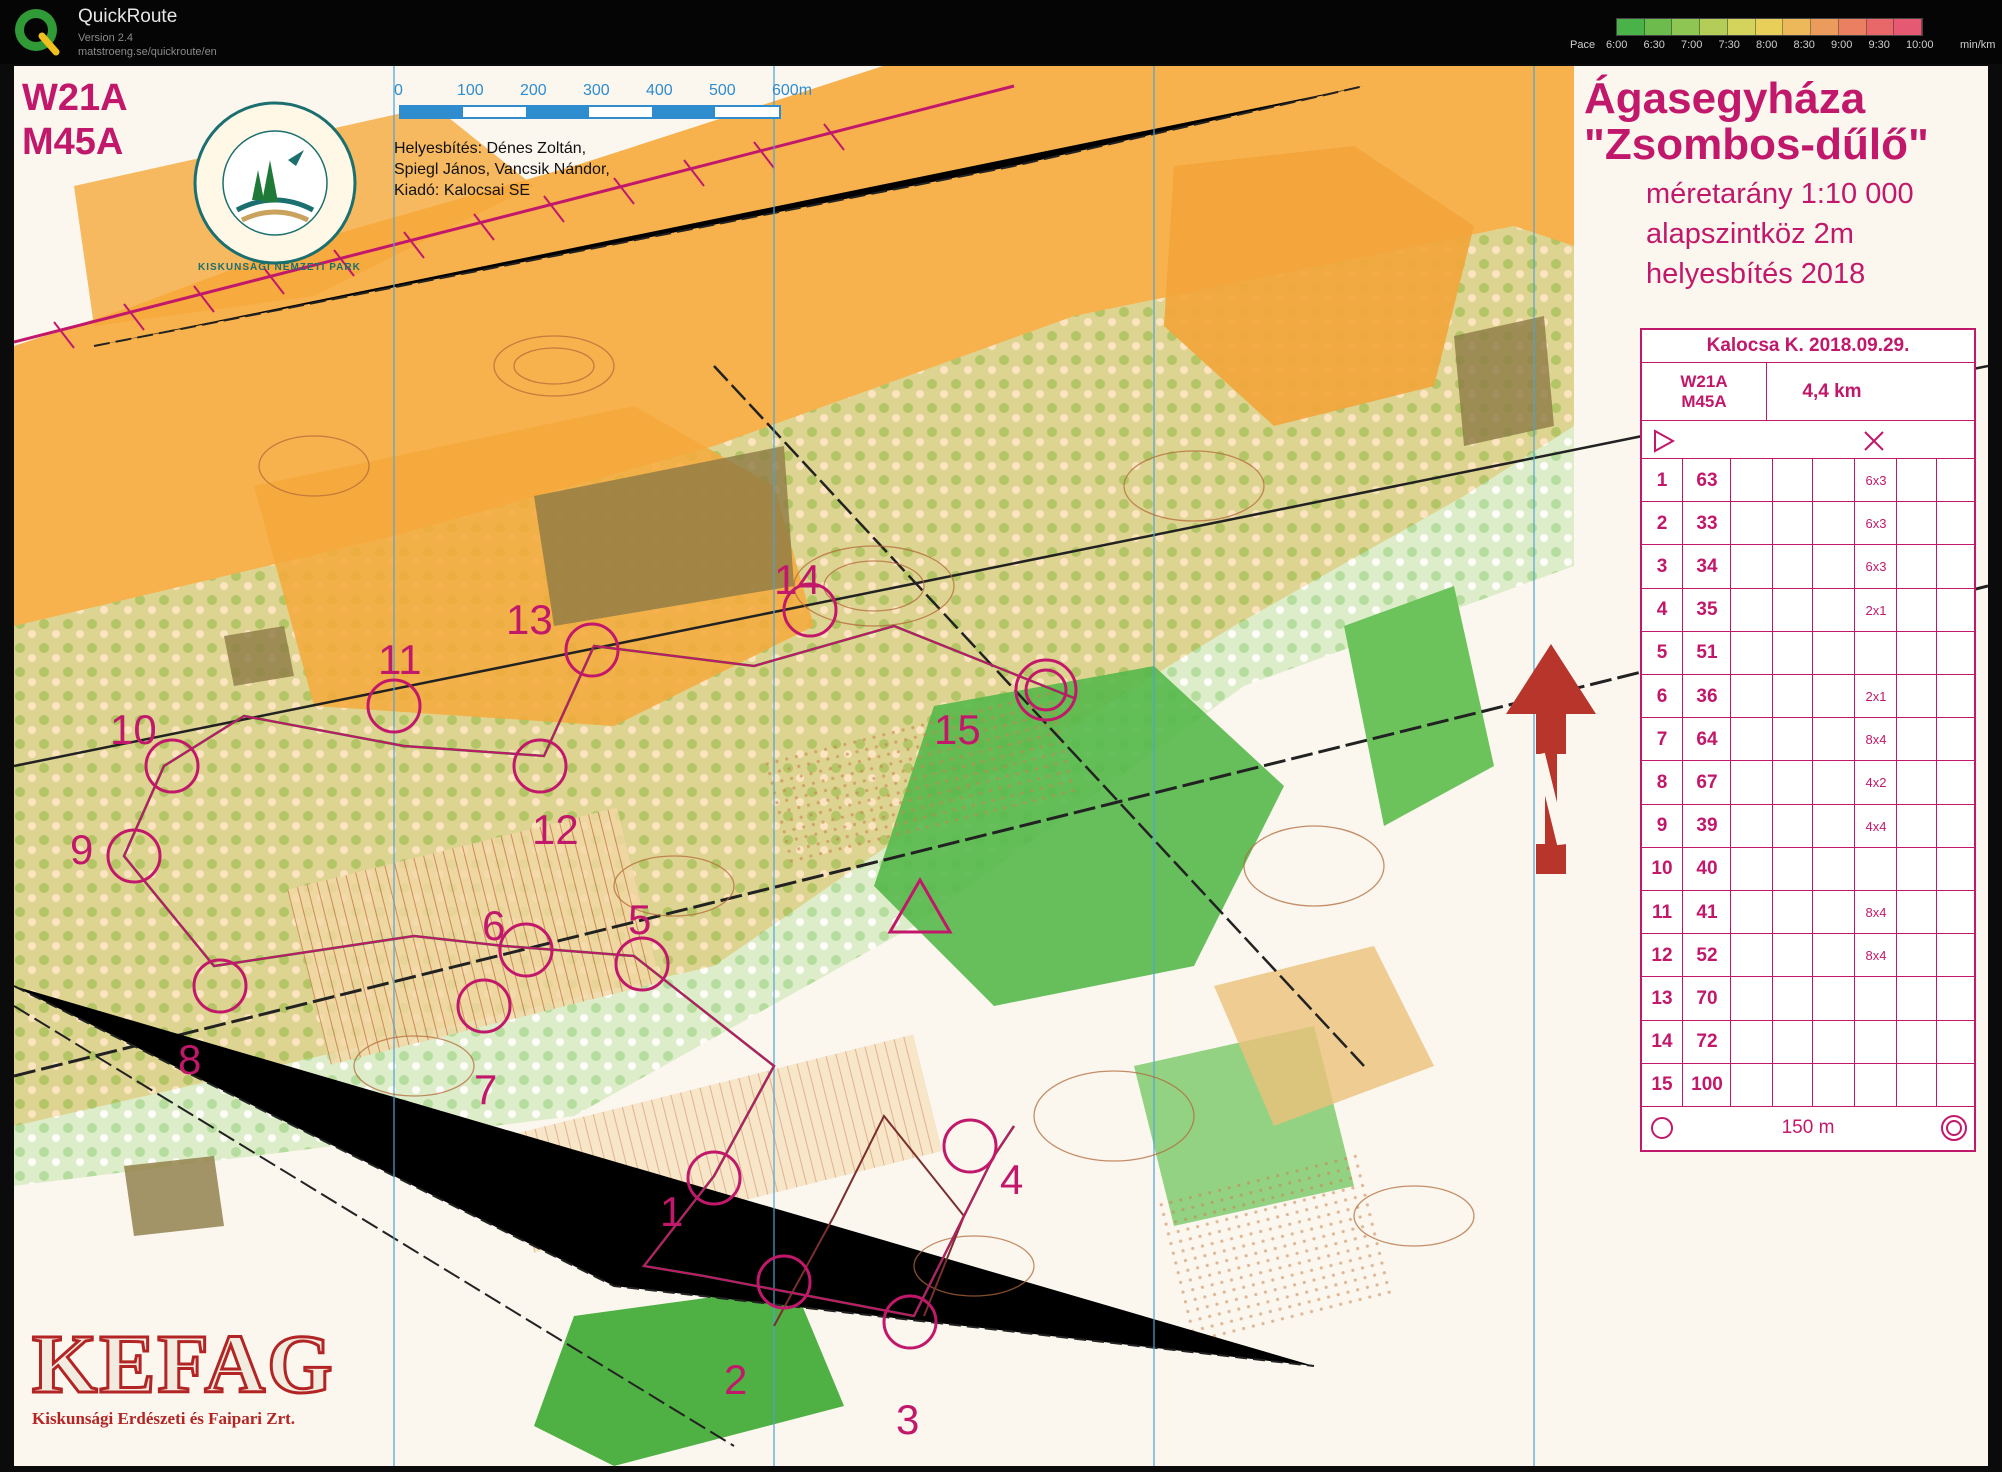 This screenshot has height=1472, width=2002. Describe the element at coordinates (1808, 696) in the screenshot. I see `control-description-row: 6 36 2x1` at that location.